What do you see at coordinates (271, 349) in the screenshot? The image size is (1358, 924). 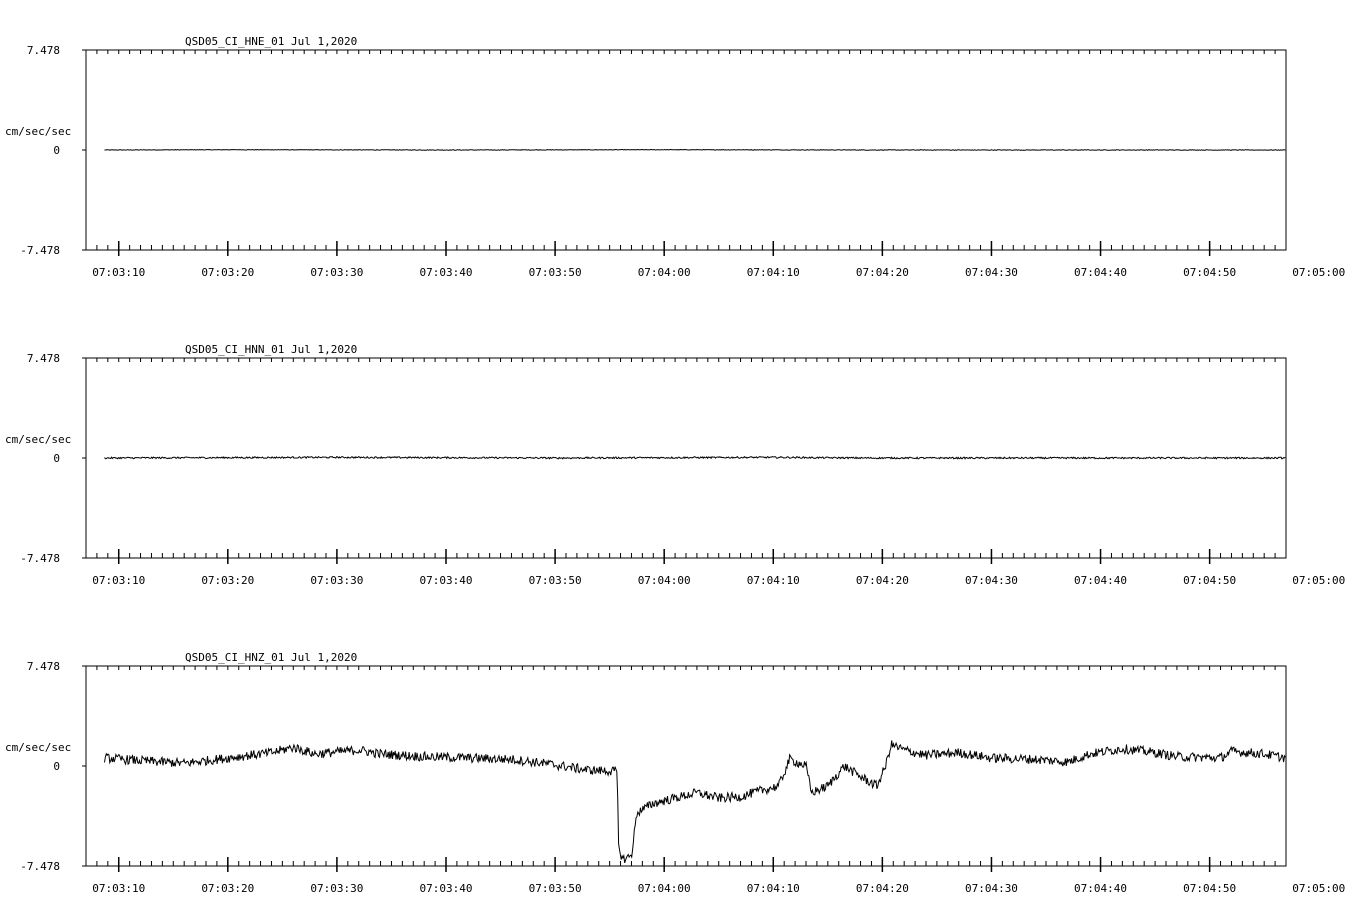 I see `chart-title: QSD05_CI_HNN_01 Jul 1,2020` at bounding box center [271, 349].